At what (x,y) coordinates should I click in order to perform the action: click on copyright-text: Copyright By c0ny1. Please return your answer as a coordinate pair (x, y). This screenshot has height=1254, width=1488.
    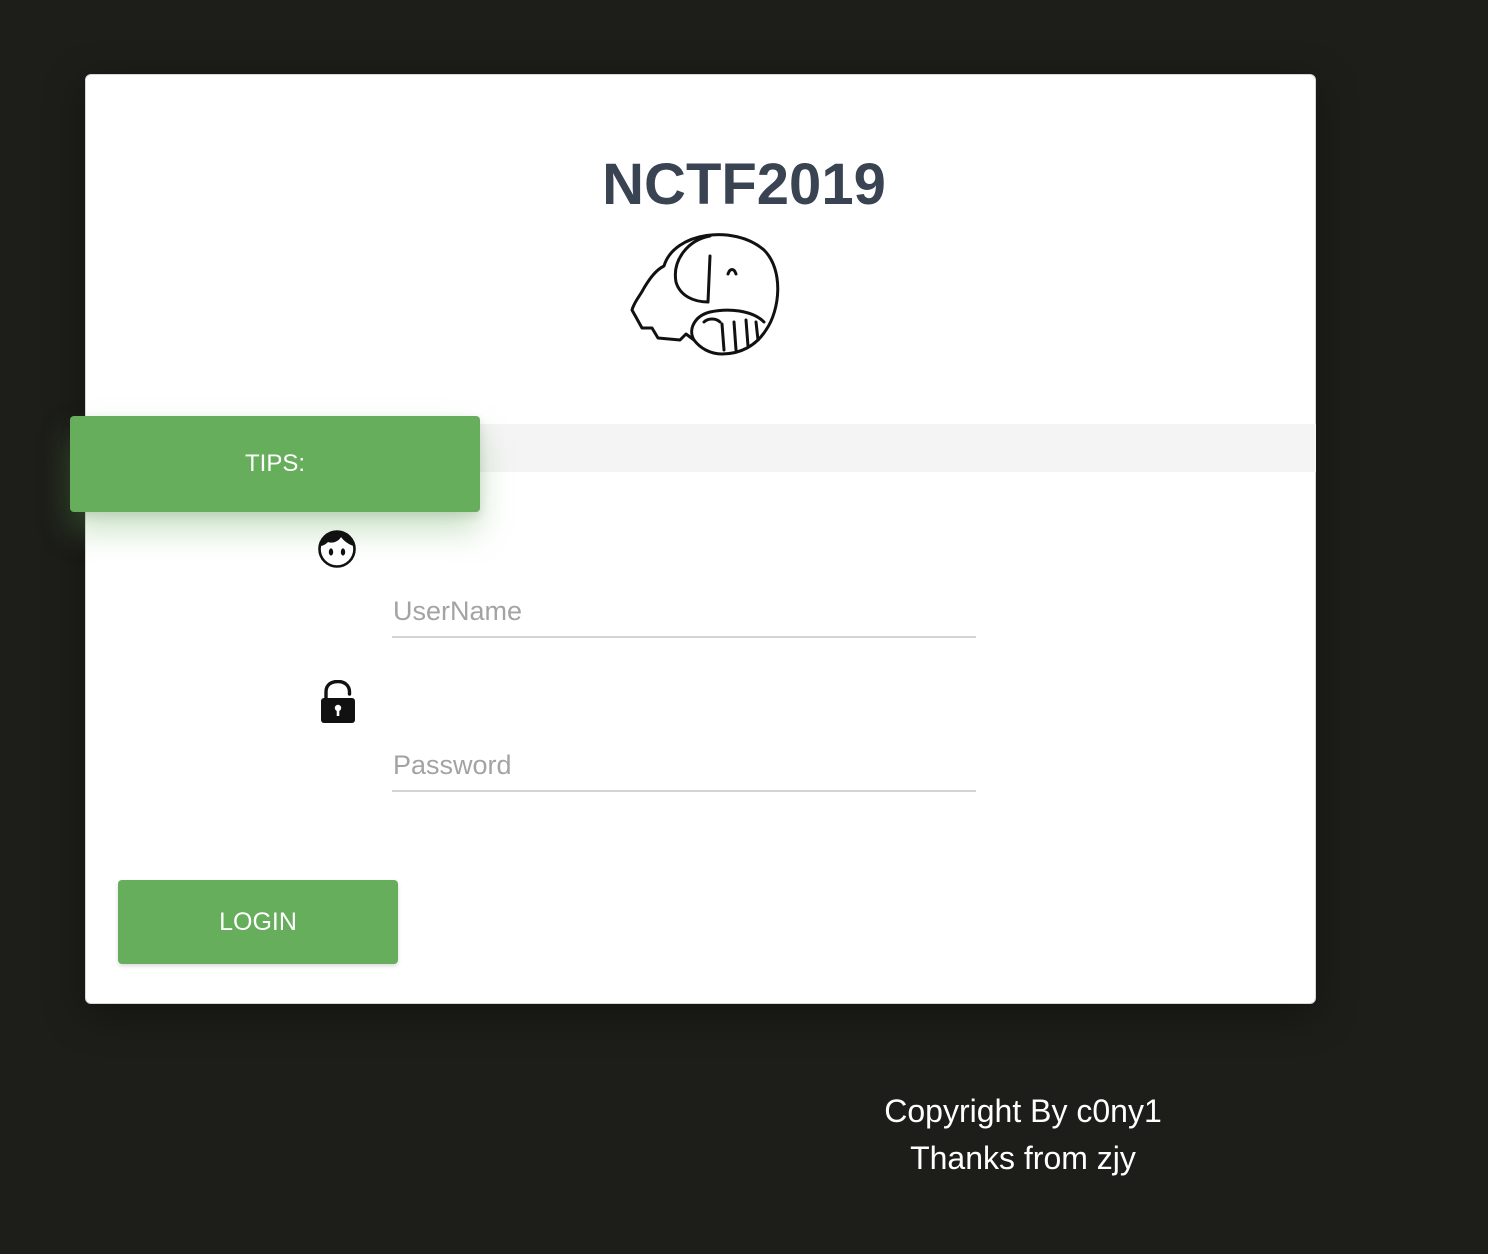
    Looking at the image, I should click on (1023, 1111).